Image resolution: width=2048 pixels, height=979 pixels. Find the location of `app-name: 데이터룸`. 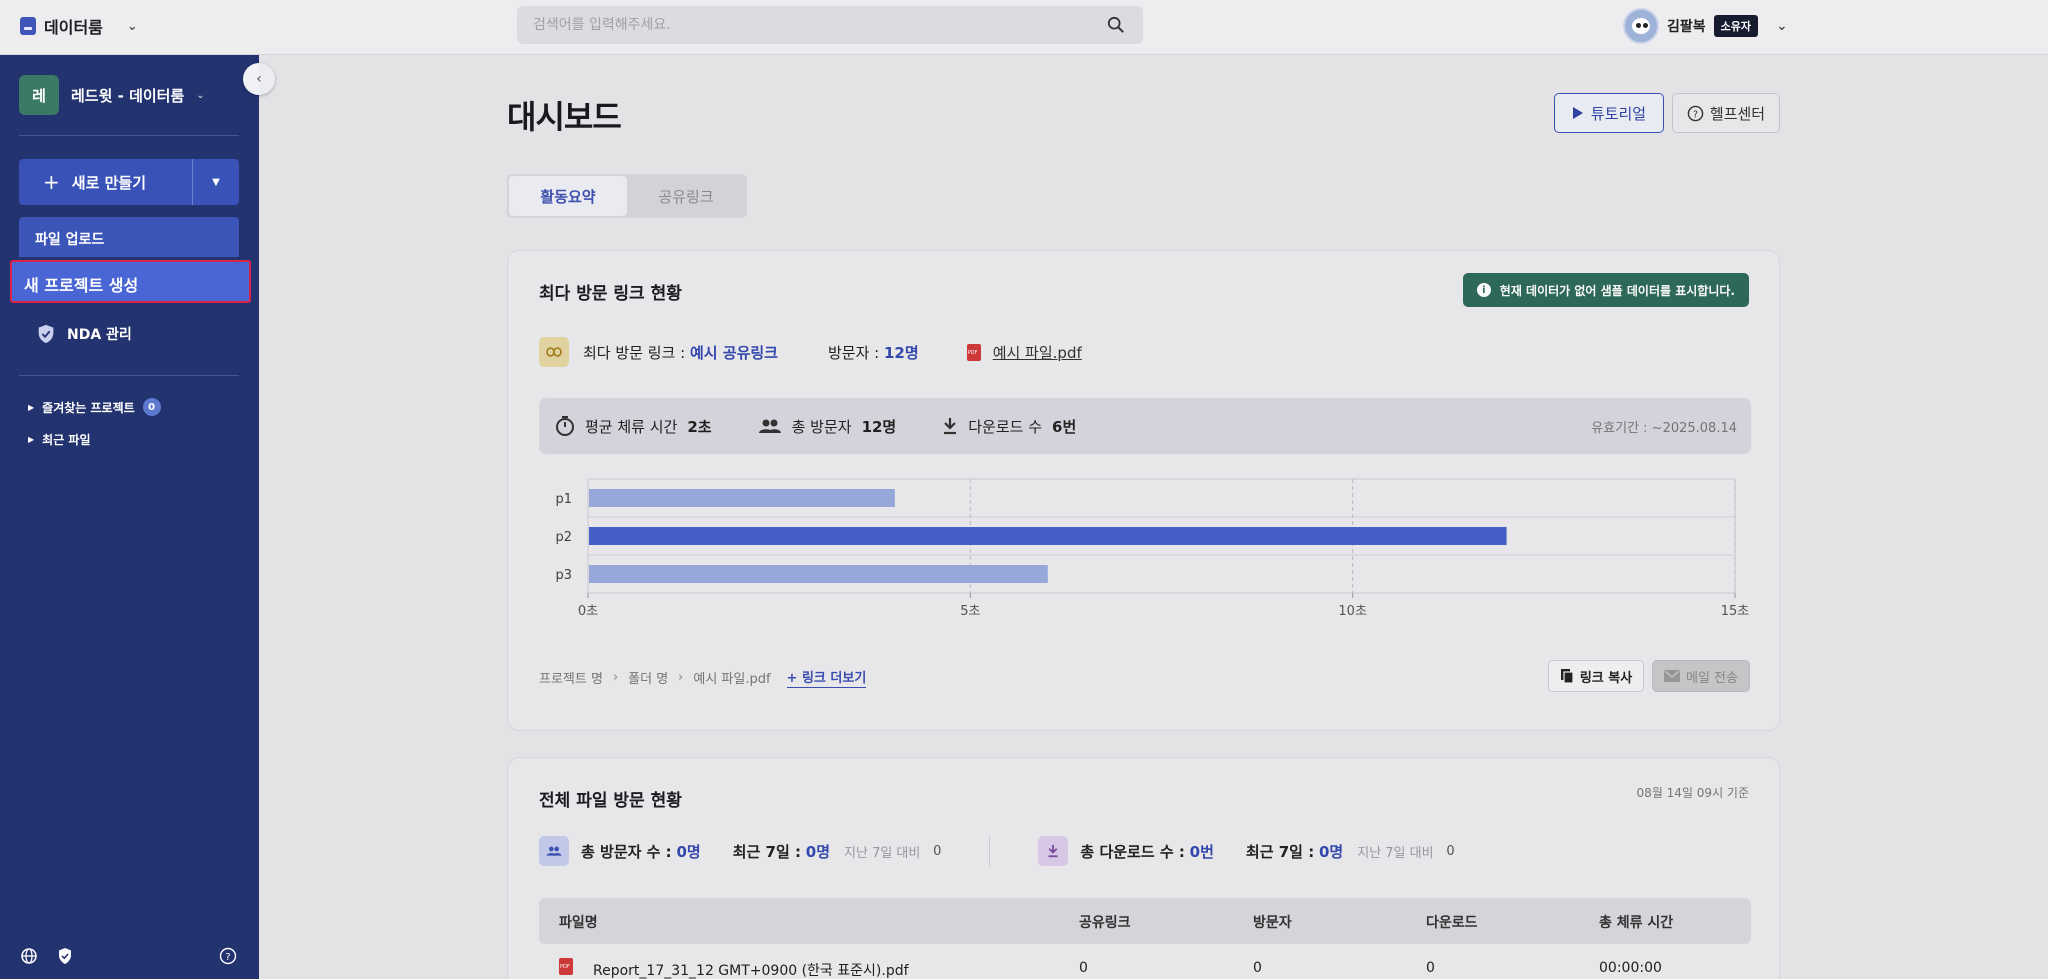

app-name: 데이터룸 is located at coordinates (73, 27).